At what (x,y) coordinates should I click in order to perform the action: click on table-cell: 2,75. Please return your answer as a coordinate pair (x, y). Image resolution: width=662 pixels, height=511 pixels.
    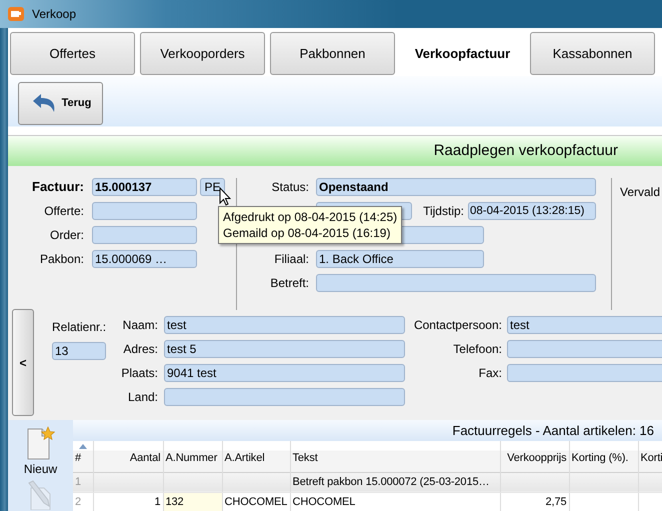
    Looking at the image, I should click on (534, 501).